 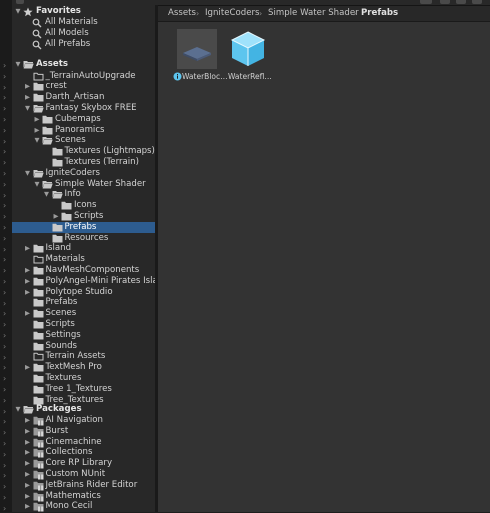 What do you see at coordinates (83, 162) in the screenshot?
I see `folder-item: Textures (Terrain)` at bounding box center [83, 162].